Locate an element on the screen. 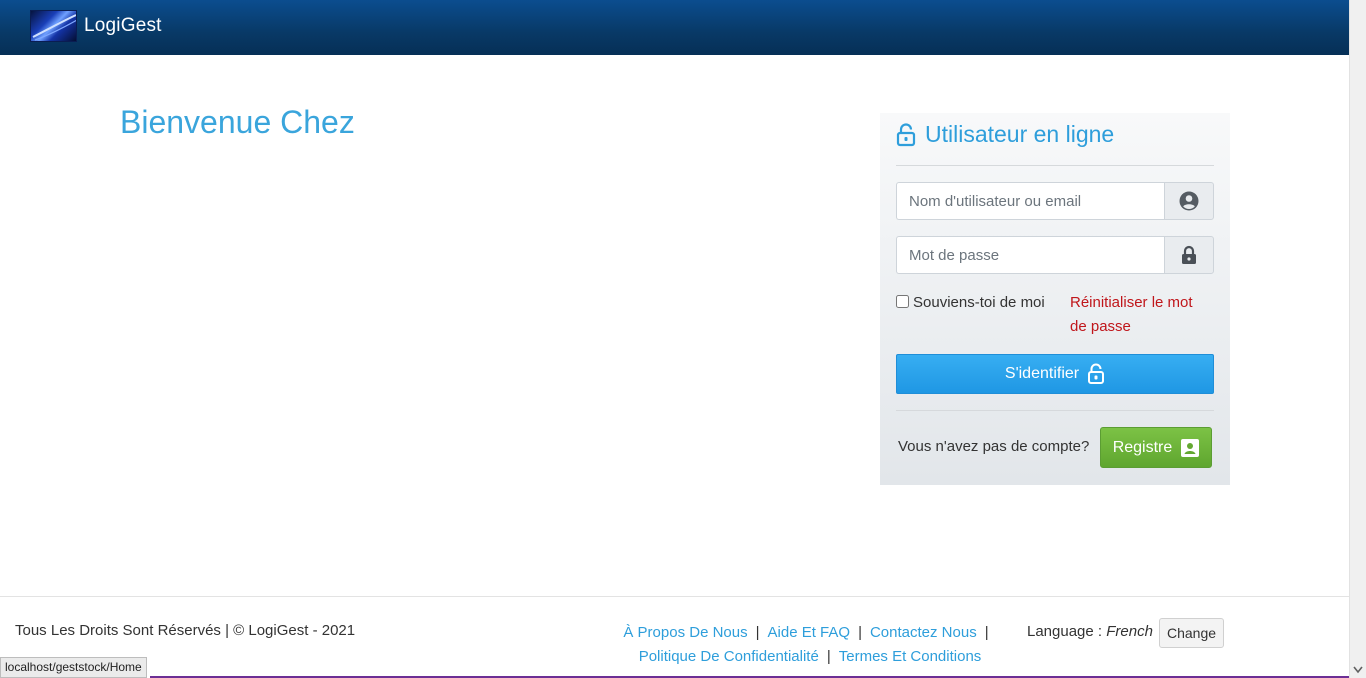  brand-link: LogiGest is located at coordinates (96, 26).